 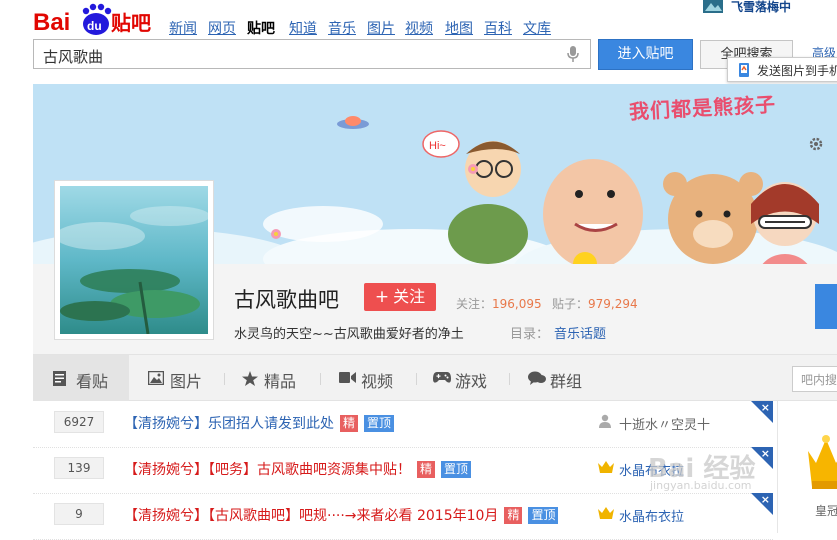 I want to click on tab-featured: 精品, so click(x=272, y=378).